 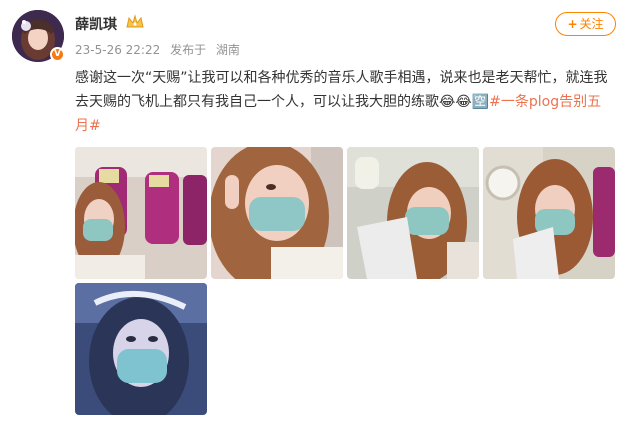 I want to click on verified-badge-icon: V, so click(x=57, y=54).